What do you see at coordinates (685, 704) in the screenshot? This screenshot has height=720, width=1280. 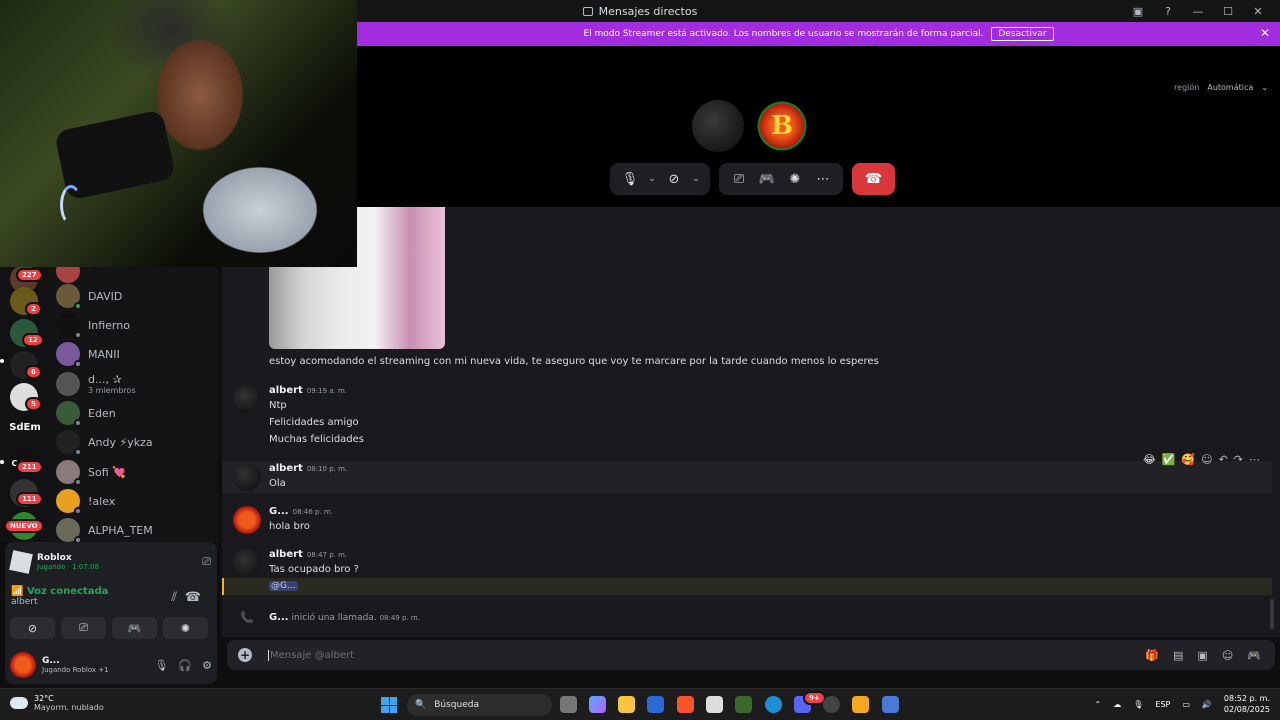 I see `brave-icon` at bounding box center [685, 704].